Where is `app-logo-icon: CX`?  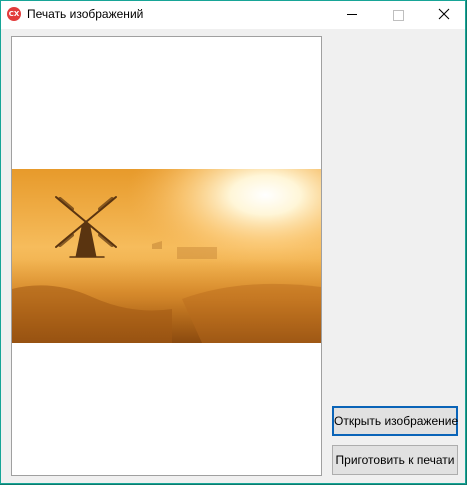
app-logo-icon: CX is located at coordinates (14, 14).